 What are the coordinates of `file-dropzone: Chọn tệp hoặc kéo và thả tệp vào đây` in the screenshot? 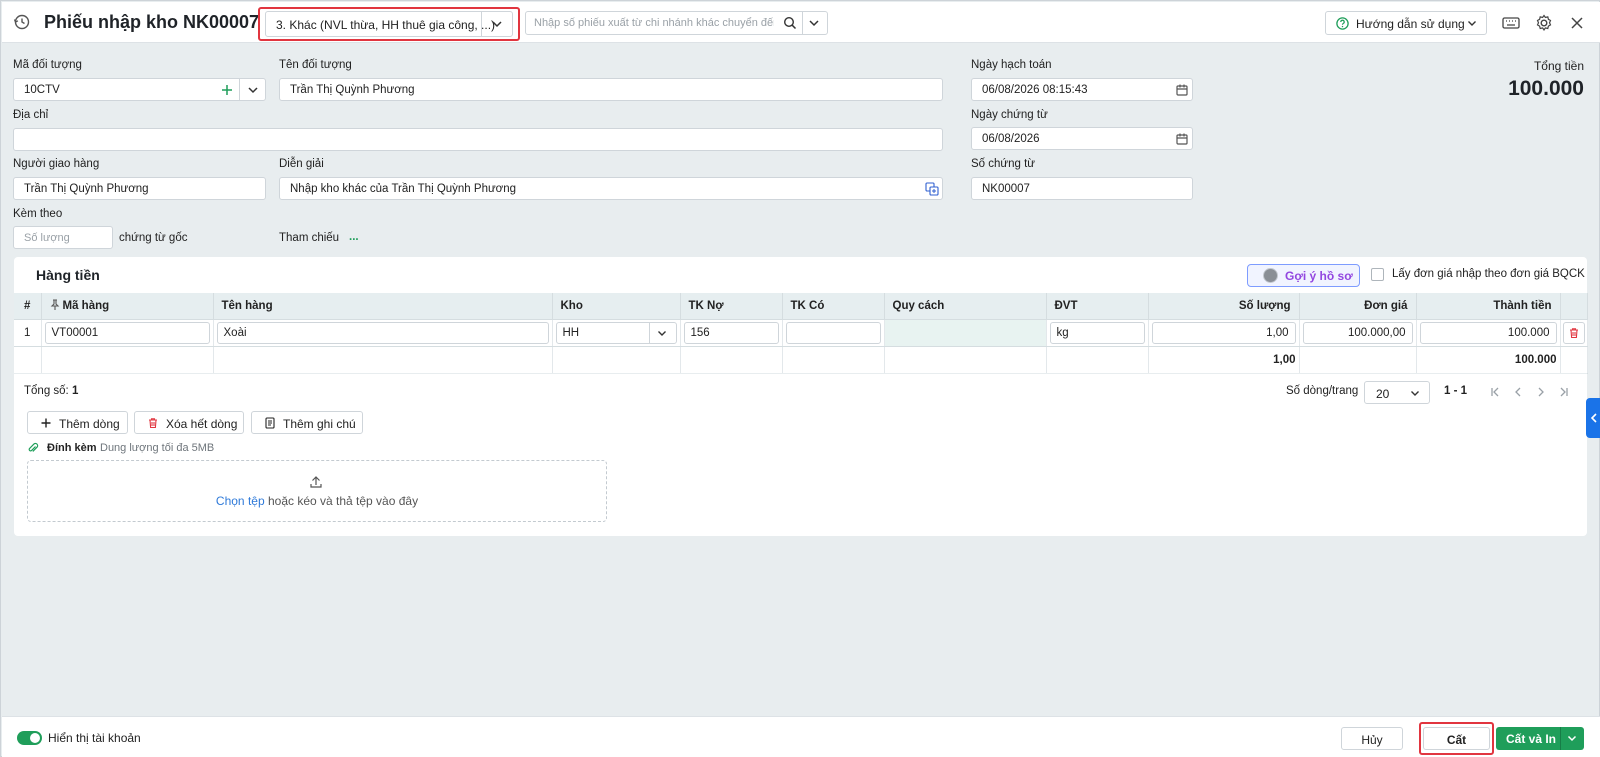 It's located at (317, 491).